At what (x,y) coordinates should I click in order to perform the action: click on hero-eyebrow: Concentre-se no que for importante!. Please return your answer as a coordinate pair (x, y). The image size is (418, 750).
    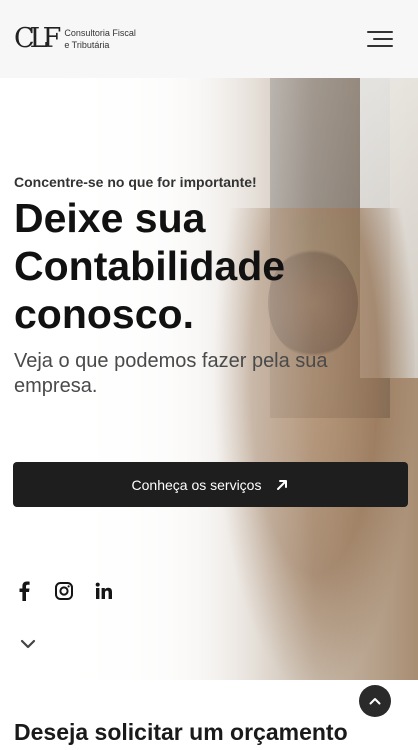
    Looking at the image, I should click on (135, 182).